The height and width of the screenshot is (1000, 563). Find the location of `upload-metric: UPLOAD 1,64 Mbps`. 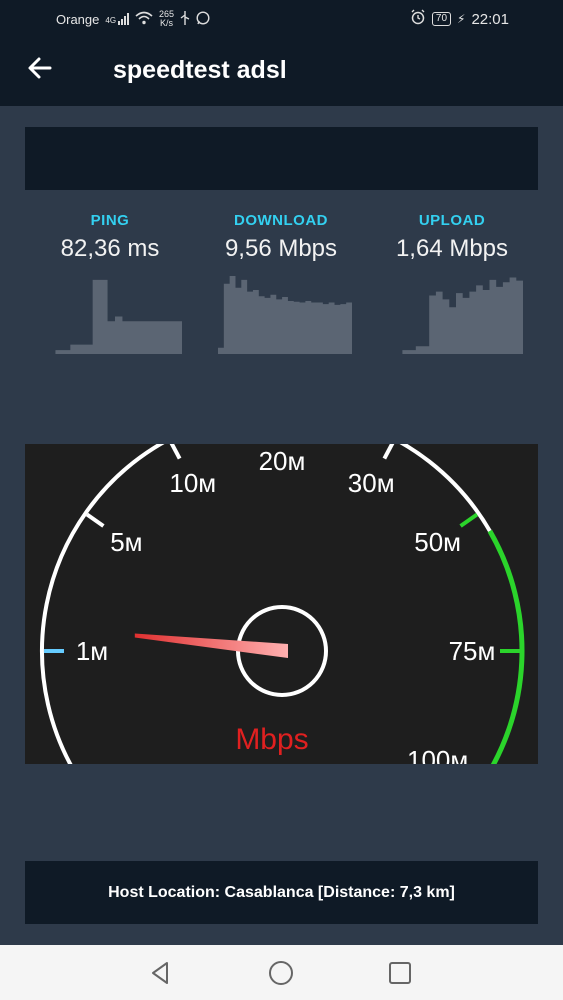

upload-metric: UPLOAD 1,64 Mbps is located at coordinates (452, 237).